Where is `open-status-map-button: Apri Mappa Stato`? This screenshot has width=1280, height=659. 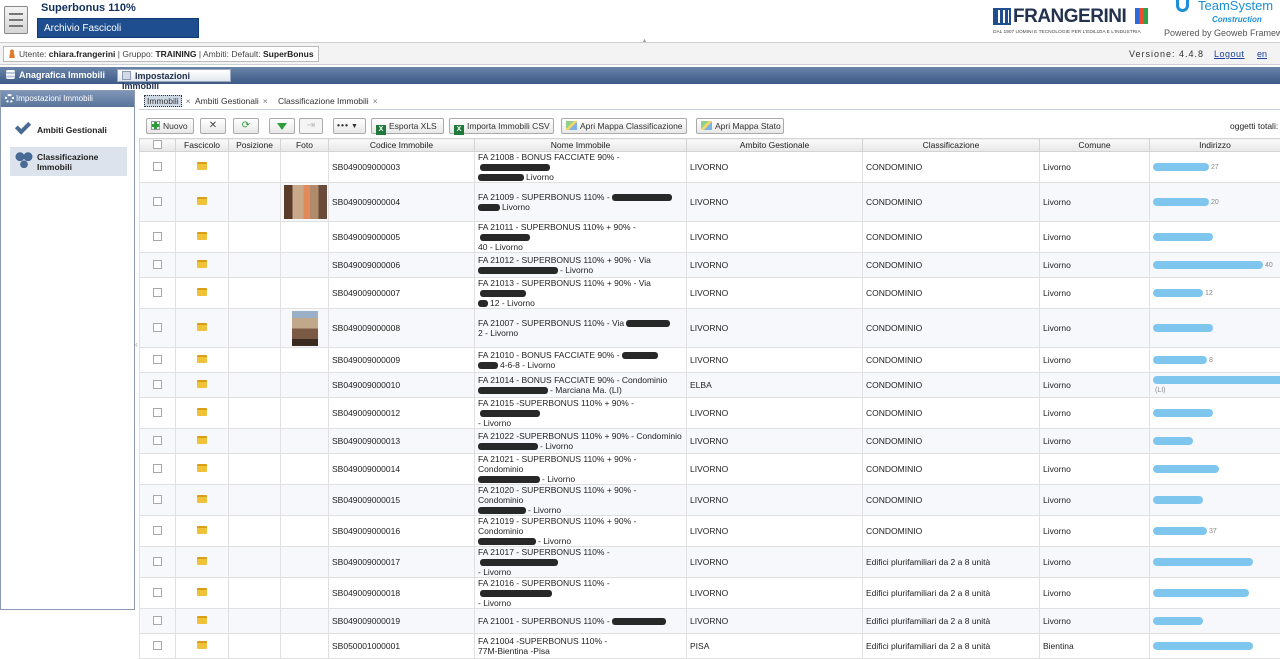 open-status-map-button: Apri Mappa Stato is located at coordinates (740, 126).